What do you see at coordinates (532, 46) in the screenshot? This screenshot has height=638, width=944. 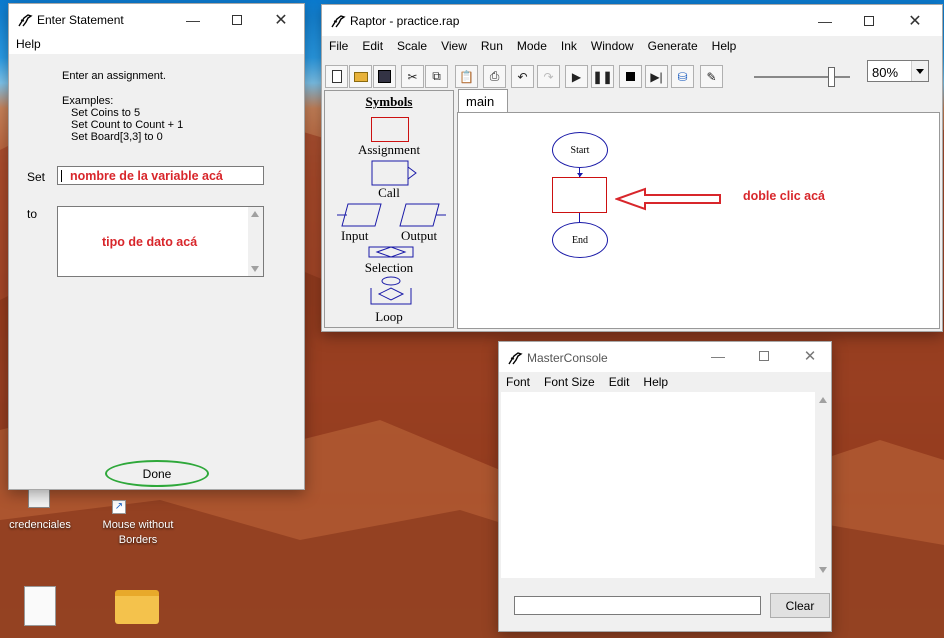 I see `menu-mode: Mode` at bounding box center [532, 46].